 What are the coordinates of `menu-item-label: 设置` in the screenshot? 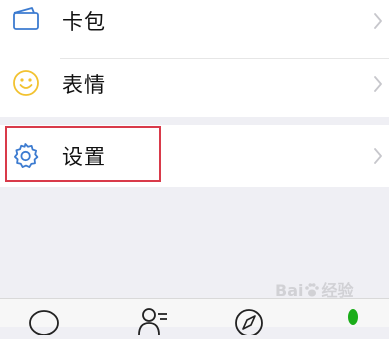 It's located at (84, 157).